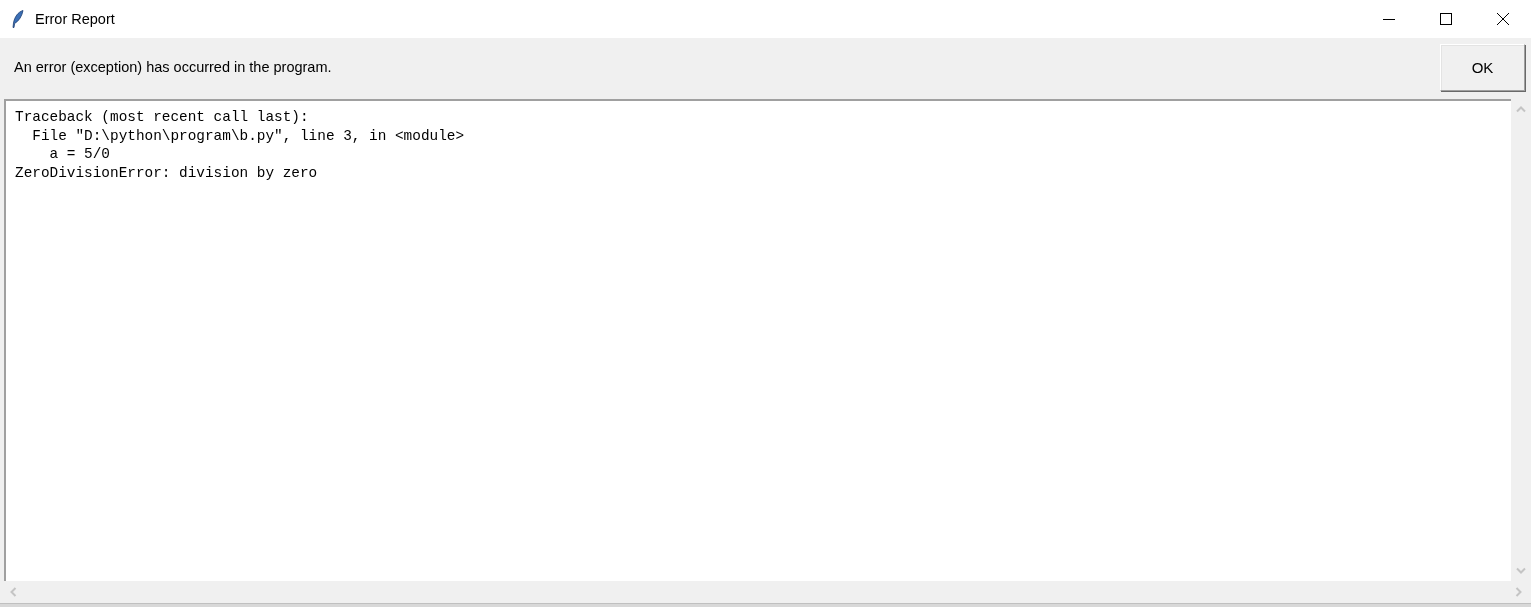 This screenshot has height=607, width=1531. I want to click on traceback-line: a = 5/0, so click(79, 155).